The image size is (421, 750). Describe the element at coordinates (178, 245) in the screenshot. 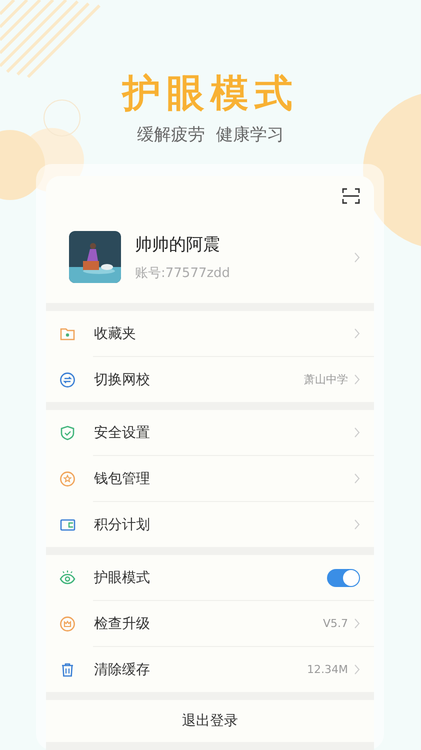

I see `user-name: 帅帅的阿震` at that location.